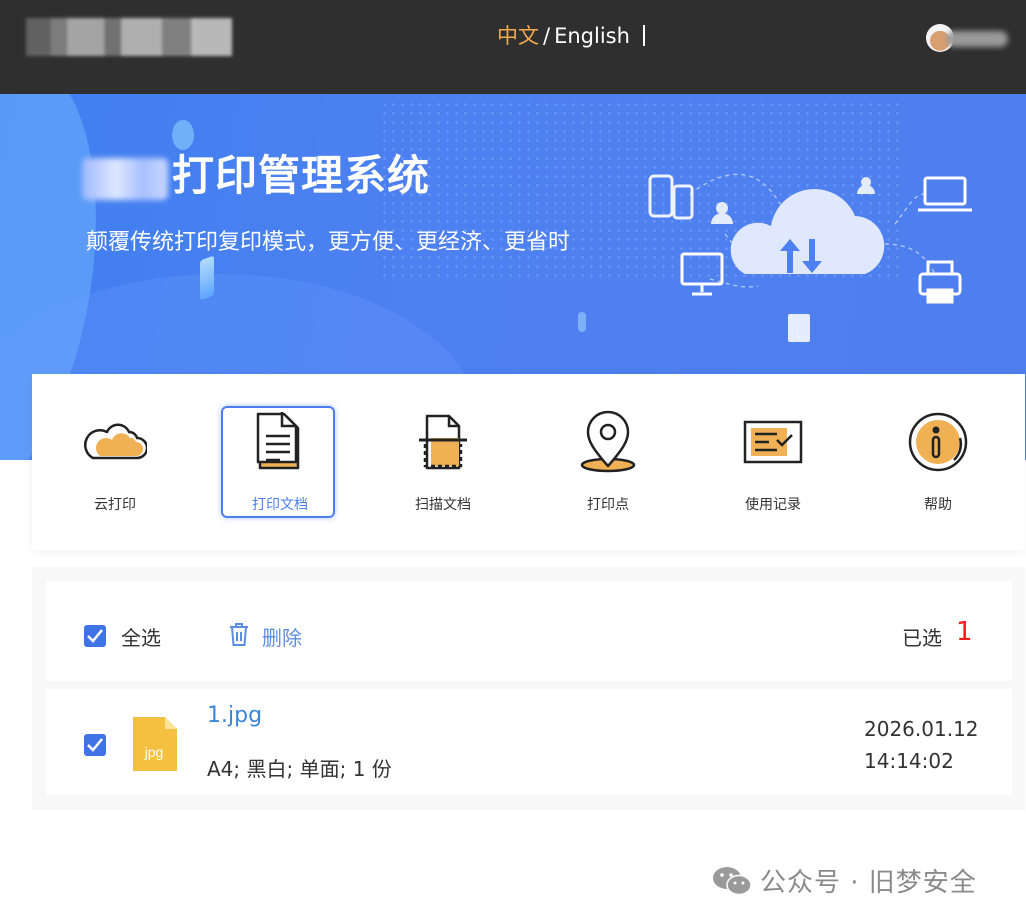  What do you see at coordinates (732, 881) in the screenshot?
I see `wechat-icon` at bounding box center [732, 881].